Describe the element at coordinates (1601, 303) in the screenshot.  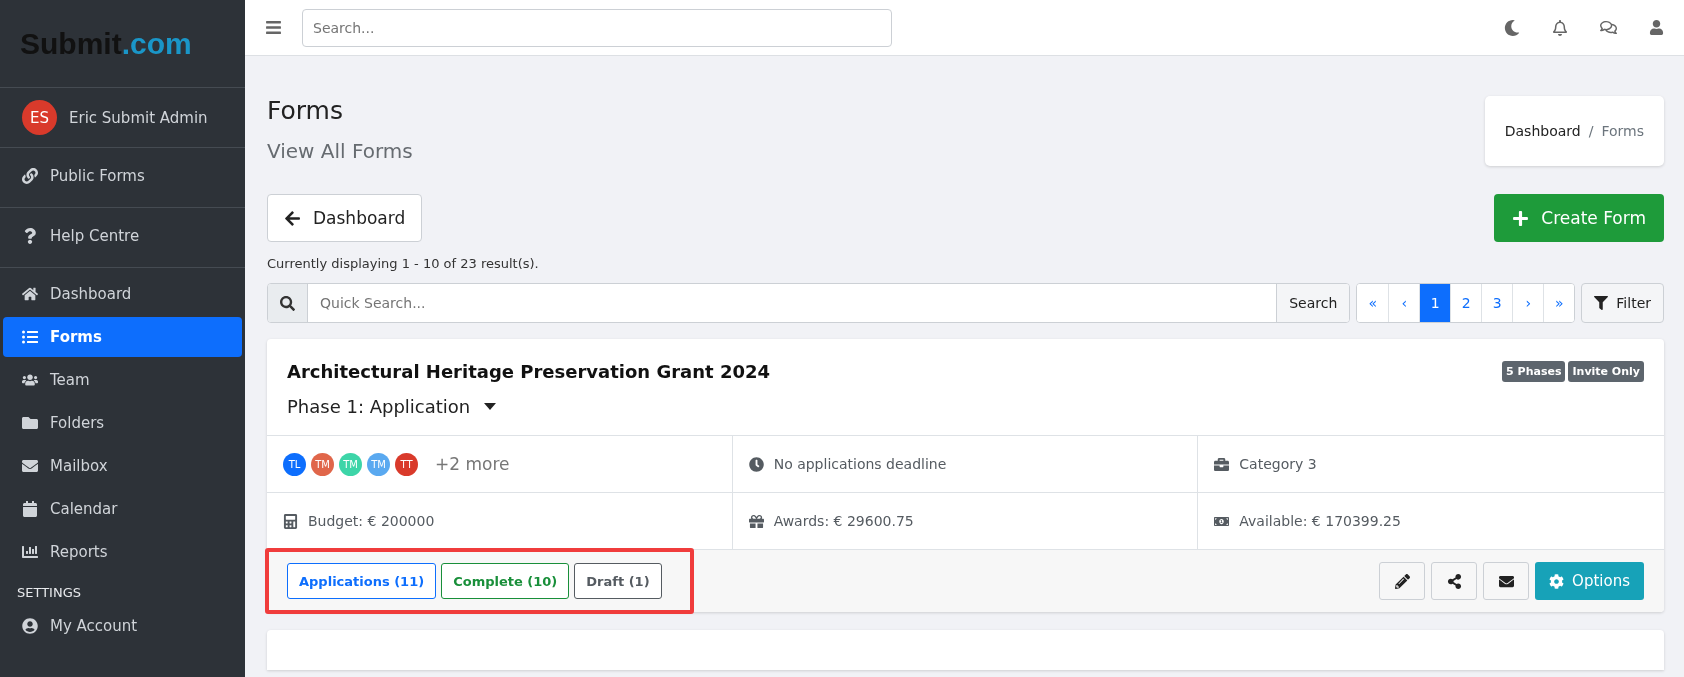
I see `filter-icon` at that location.